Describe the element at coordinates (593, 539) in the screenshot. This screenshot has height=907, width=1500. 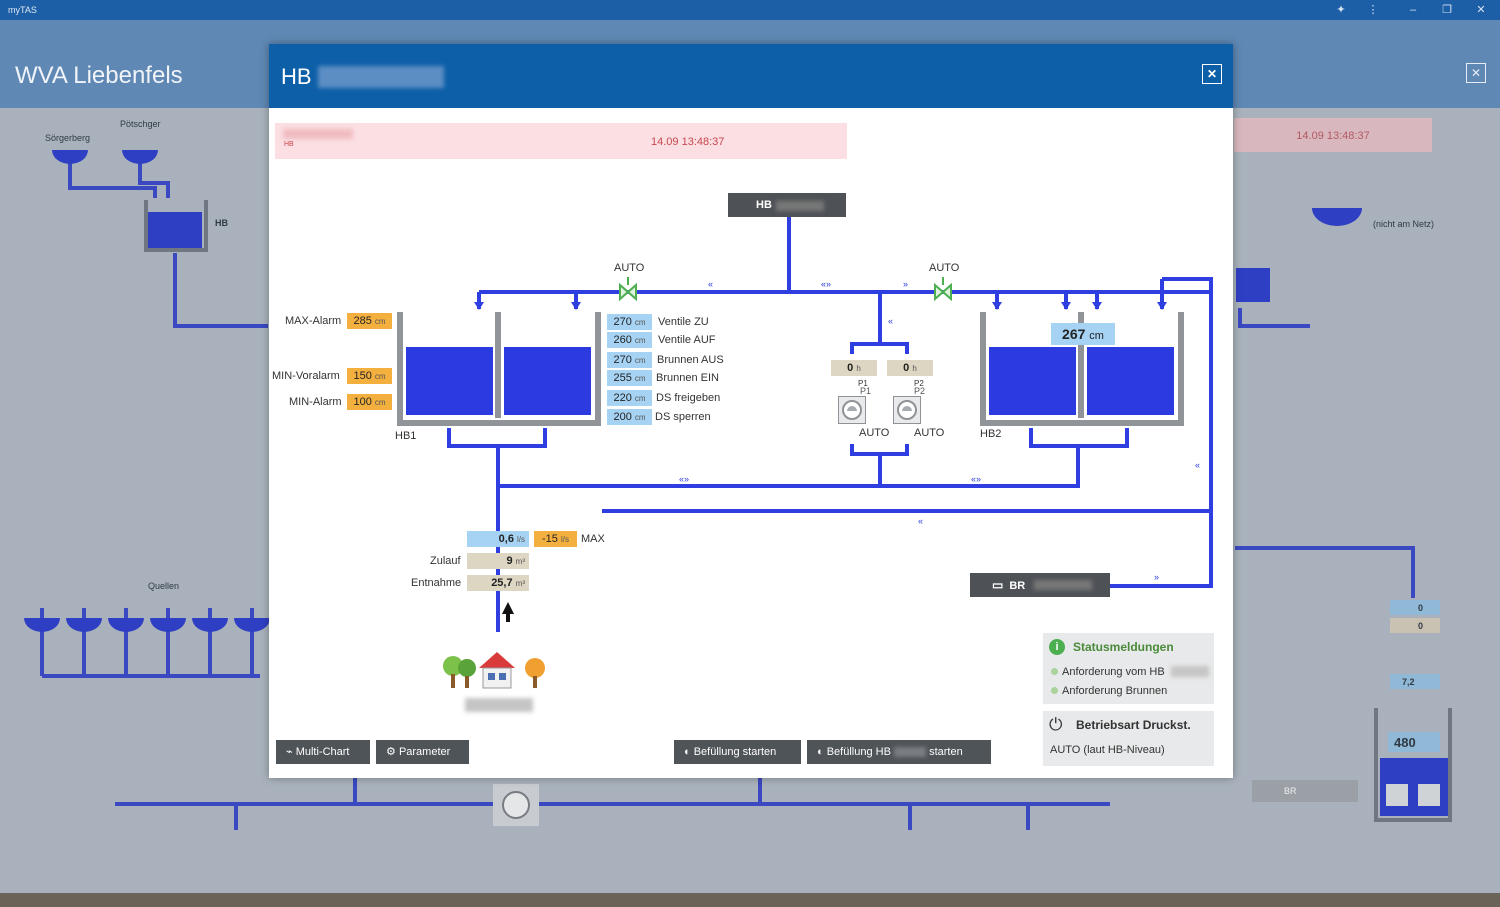
I see `flow-max-label: MAX` at that location.